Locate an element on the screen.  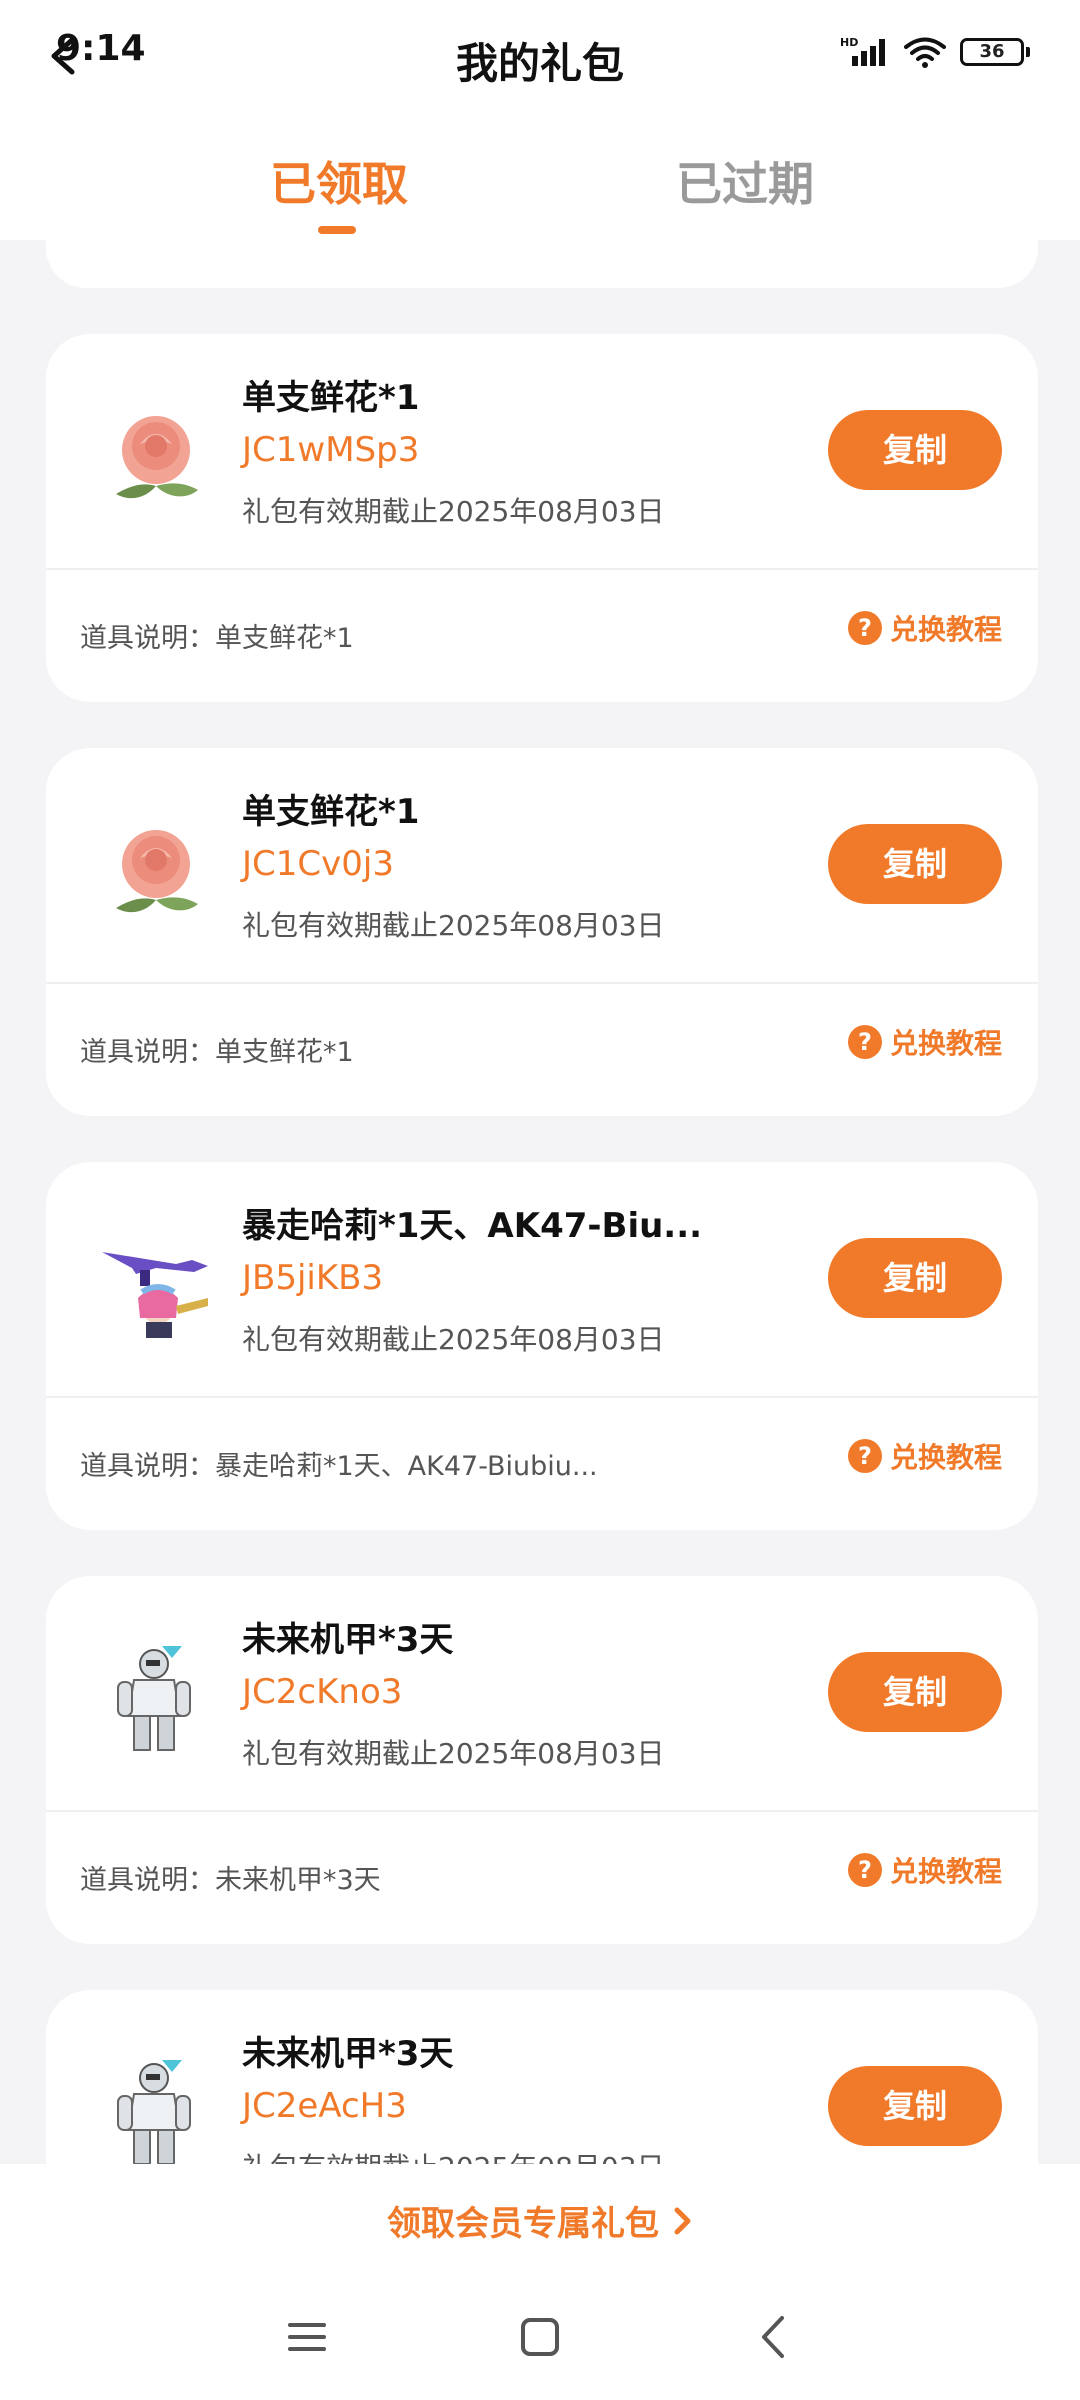
system-nav-bar is located at coordinates (540, 2337).